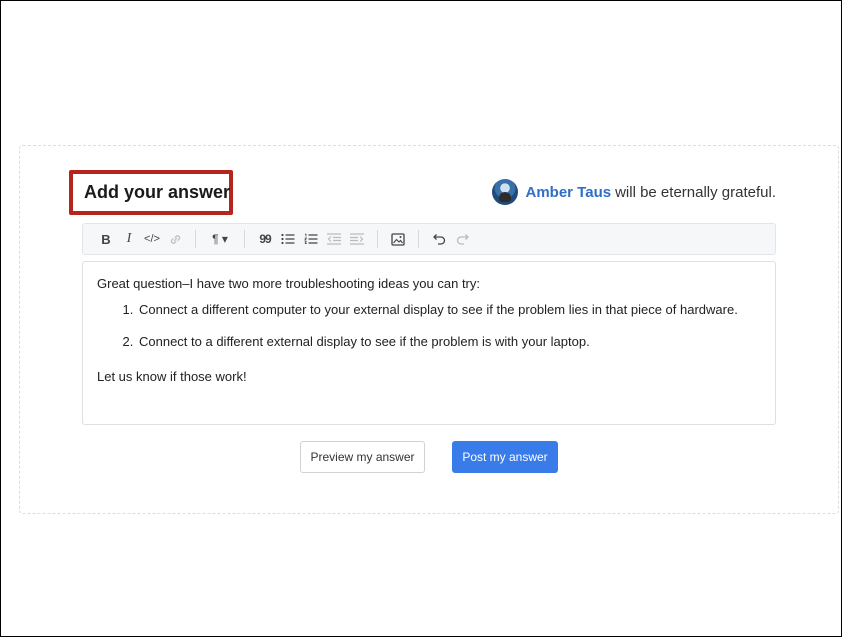  What do you see at coordinates (357, 239) in the screenshot?
I see `indent-icon` at bounding box center [357, 239].